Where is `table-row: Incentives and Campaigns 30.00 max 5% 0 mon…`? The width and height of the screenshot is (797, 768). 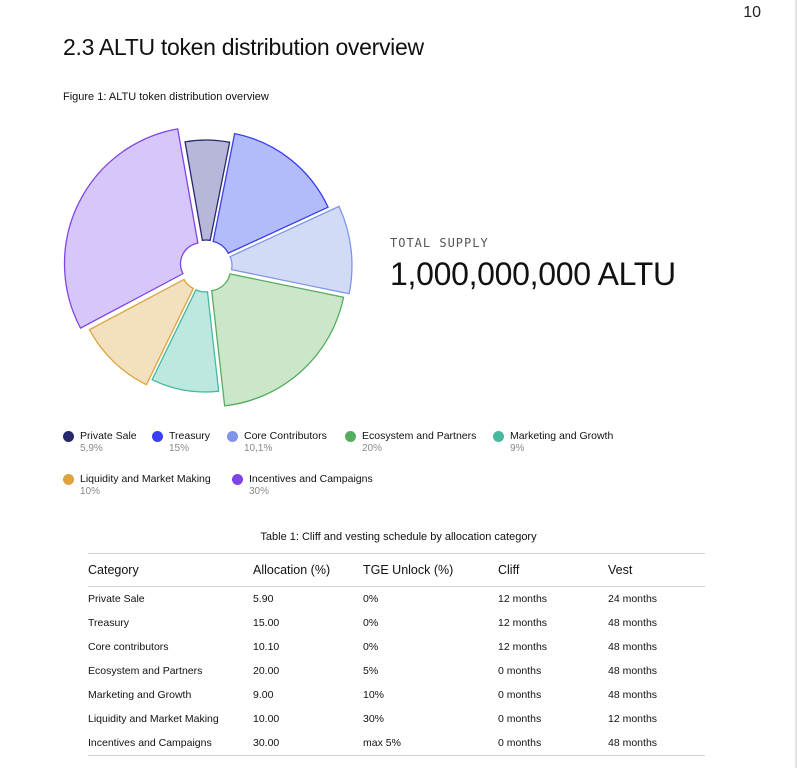 table-row: Incentives and Campaigns 30.00 max 5% 0 mon… is located at coordinates (396, 743).